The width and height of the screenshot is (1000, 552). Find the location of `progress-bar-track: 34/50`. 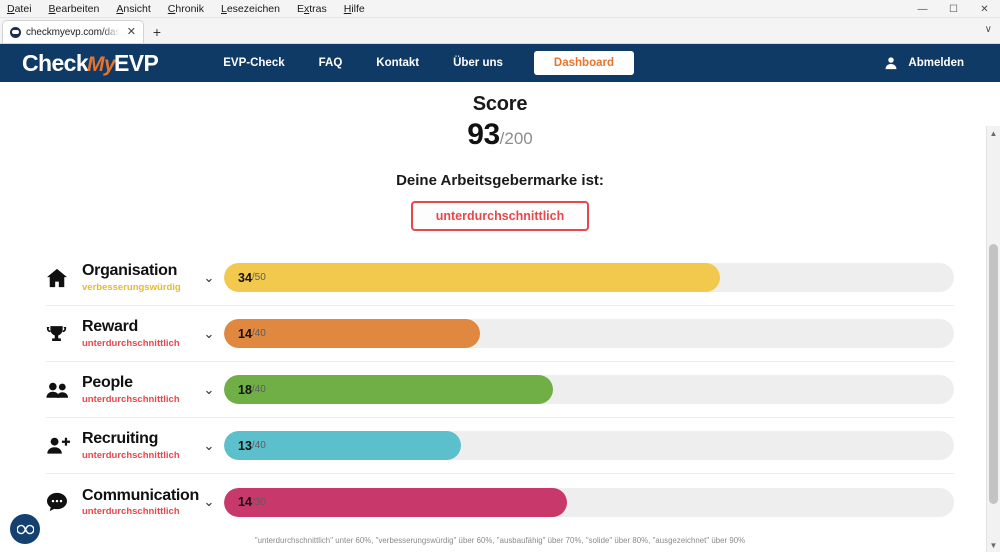

progress-bar-track: 34/50 is located at coordinates (589, 277).